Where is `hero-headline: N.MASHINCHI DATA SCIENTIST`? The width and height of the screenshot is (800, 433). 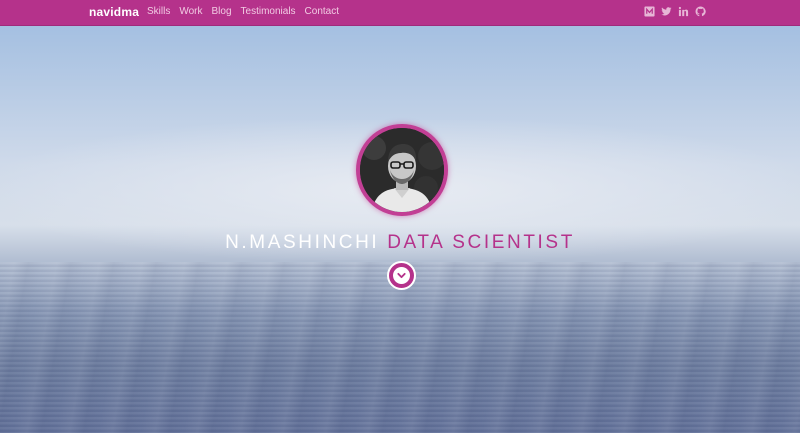 hero-headline: N.MASHINCHI DATA SCIENTIST is located at coordinates (400, 243).